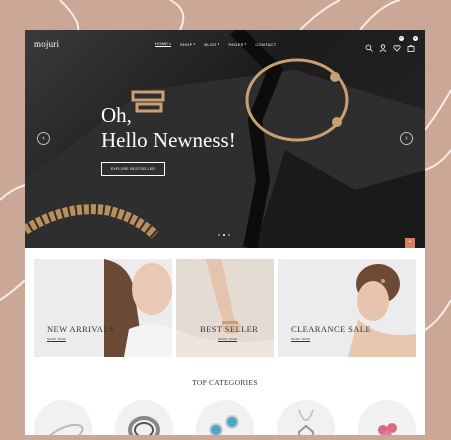 Image resolution: width=451 pixels, height=440 pixels. I want to click on menu-pages-label: PAGES, so click(236, 44).